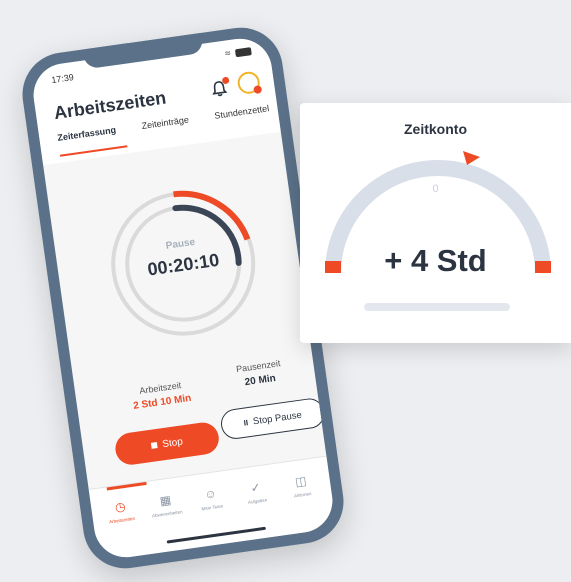  What do you see at coordinates (167, 514) in the screenshot?
I see `nav-label: Abwesenheiten` at bounding box center [167, 514].